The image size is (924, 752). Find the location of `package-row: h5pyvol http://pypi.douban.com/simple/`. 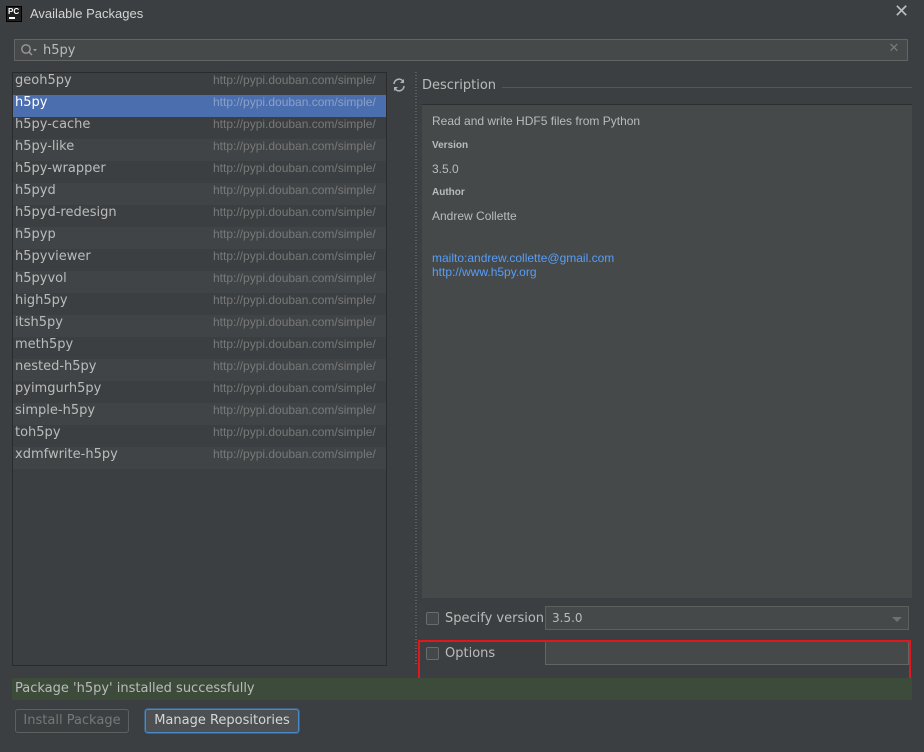

package-row: h5pyvol http://pypi.douban.com/simple/ is located at coordinates (199, 282).